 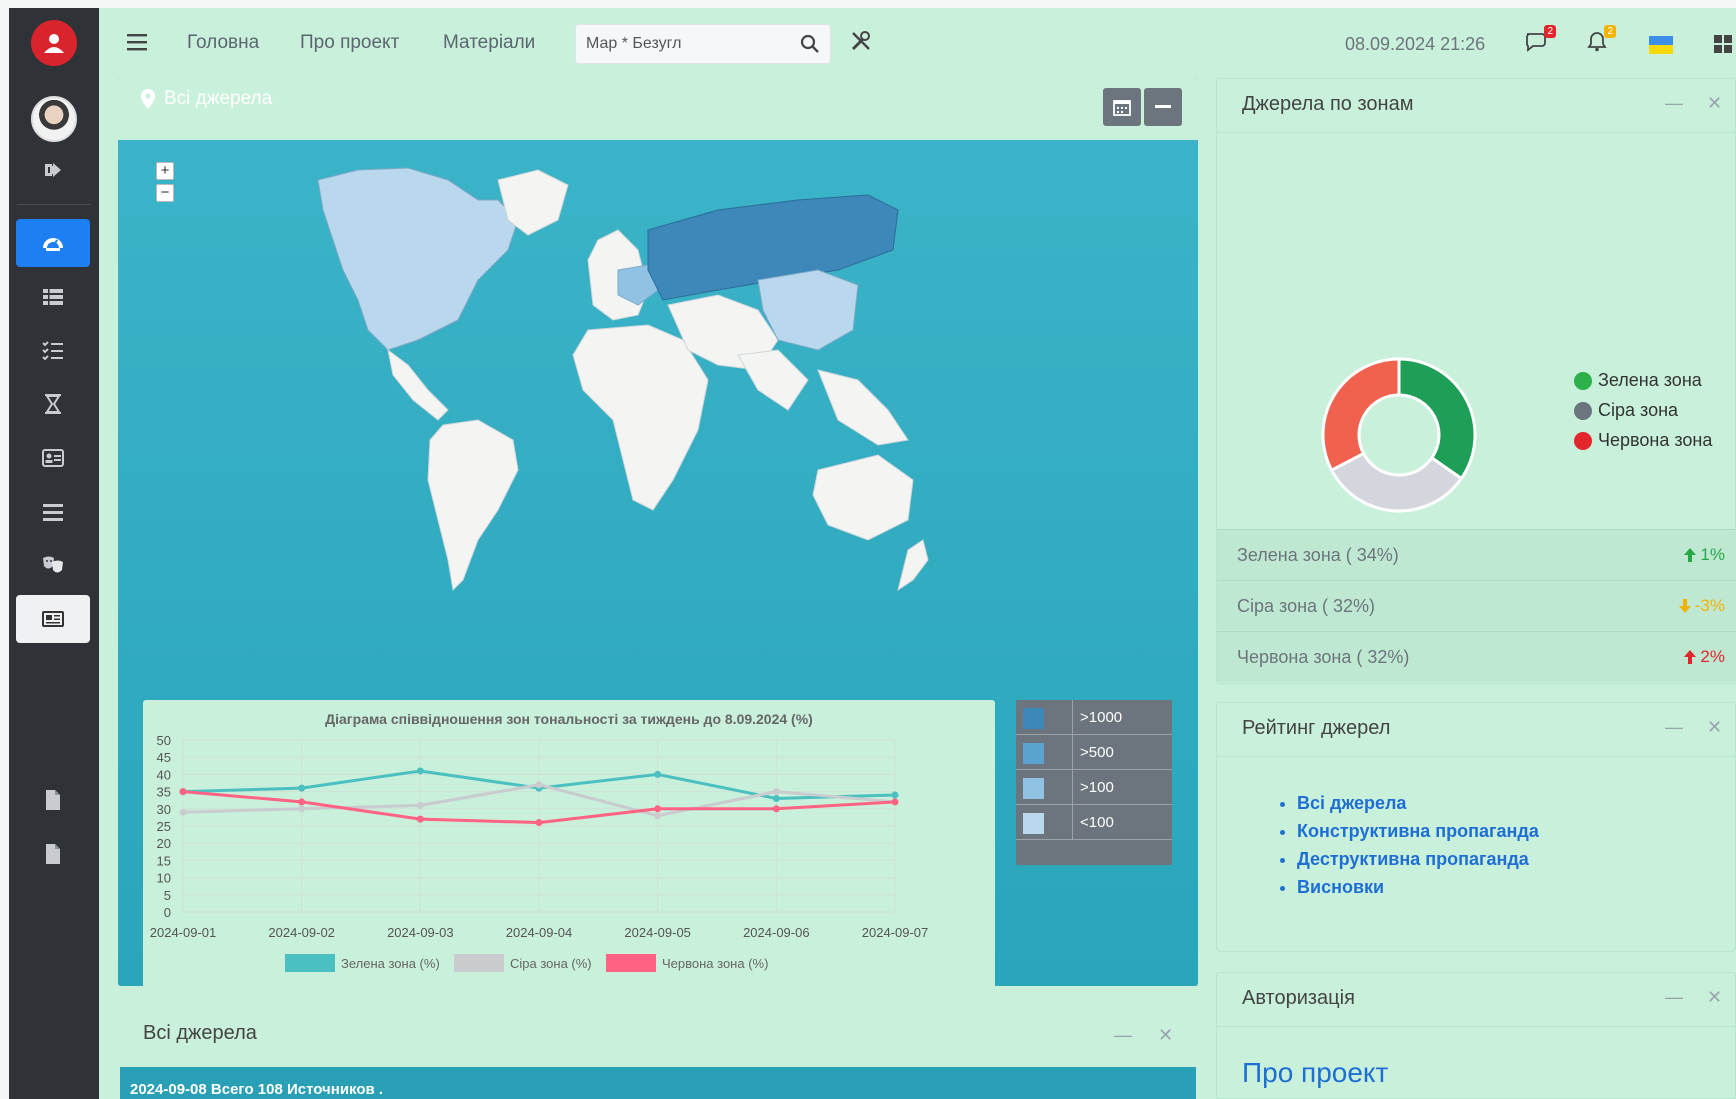 I want to click on search-icon, so click(x=810, y=46).